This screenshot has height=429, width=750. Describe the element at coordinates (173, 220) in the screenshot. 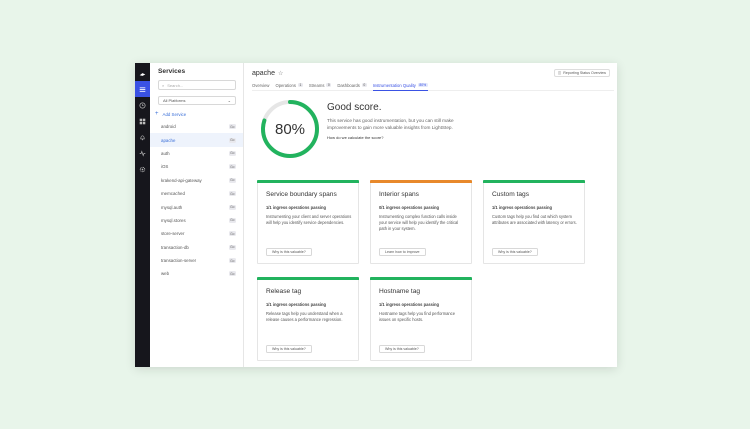

I see `service-name: mysql.stores` at that location.